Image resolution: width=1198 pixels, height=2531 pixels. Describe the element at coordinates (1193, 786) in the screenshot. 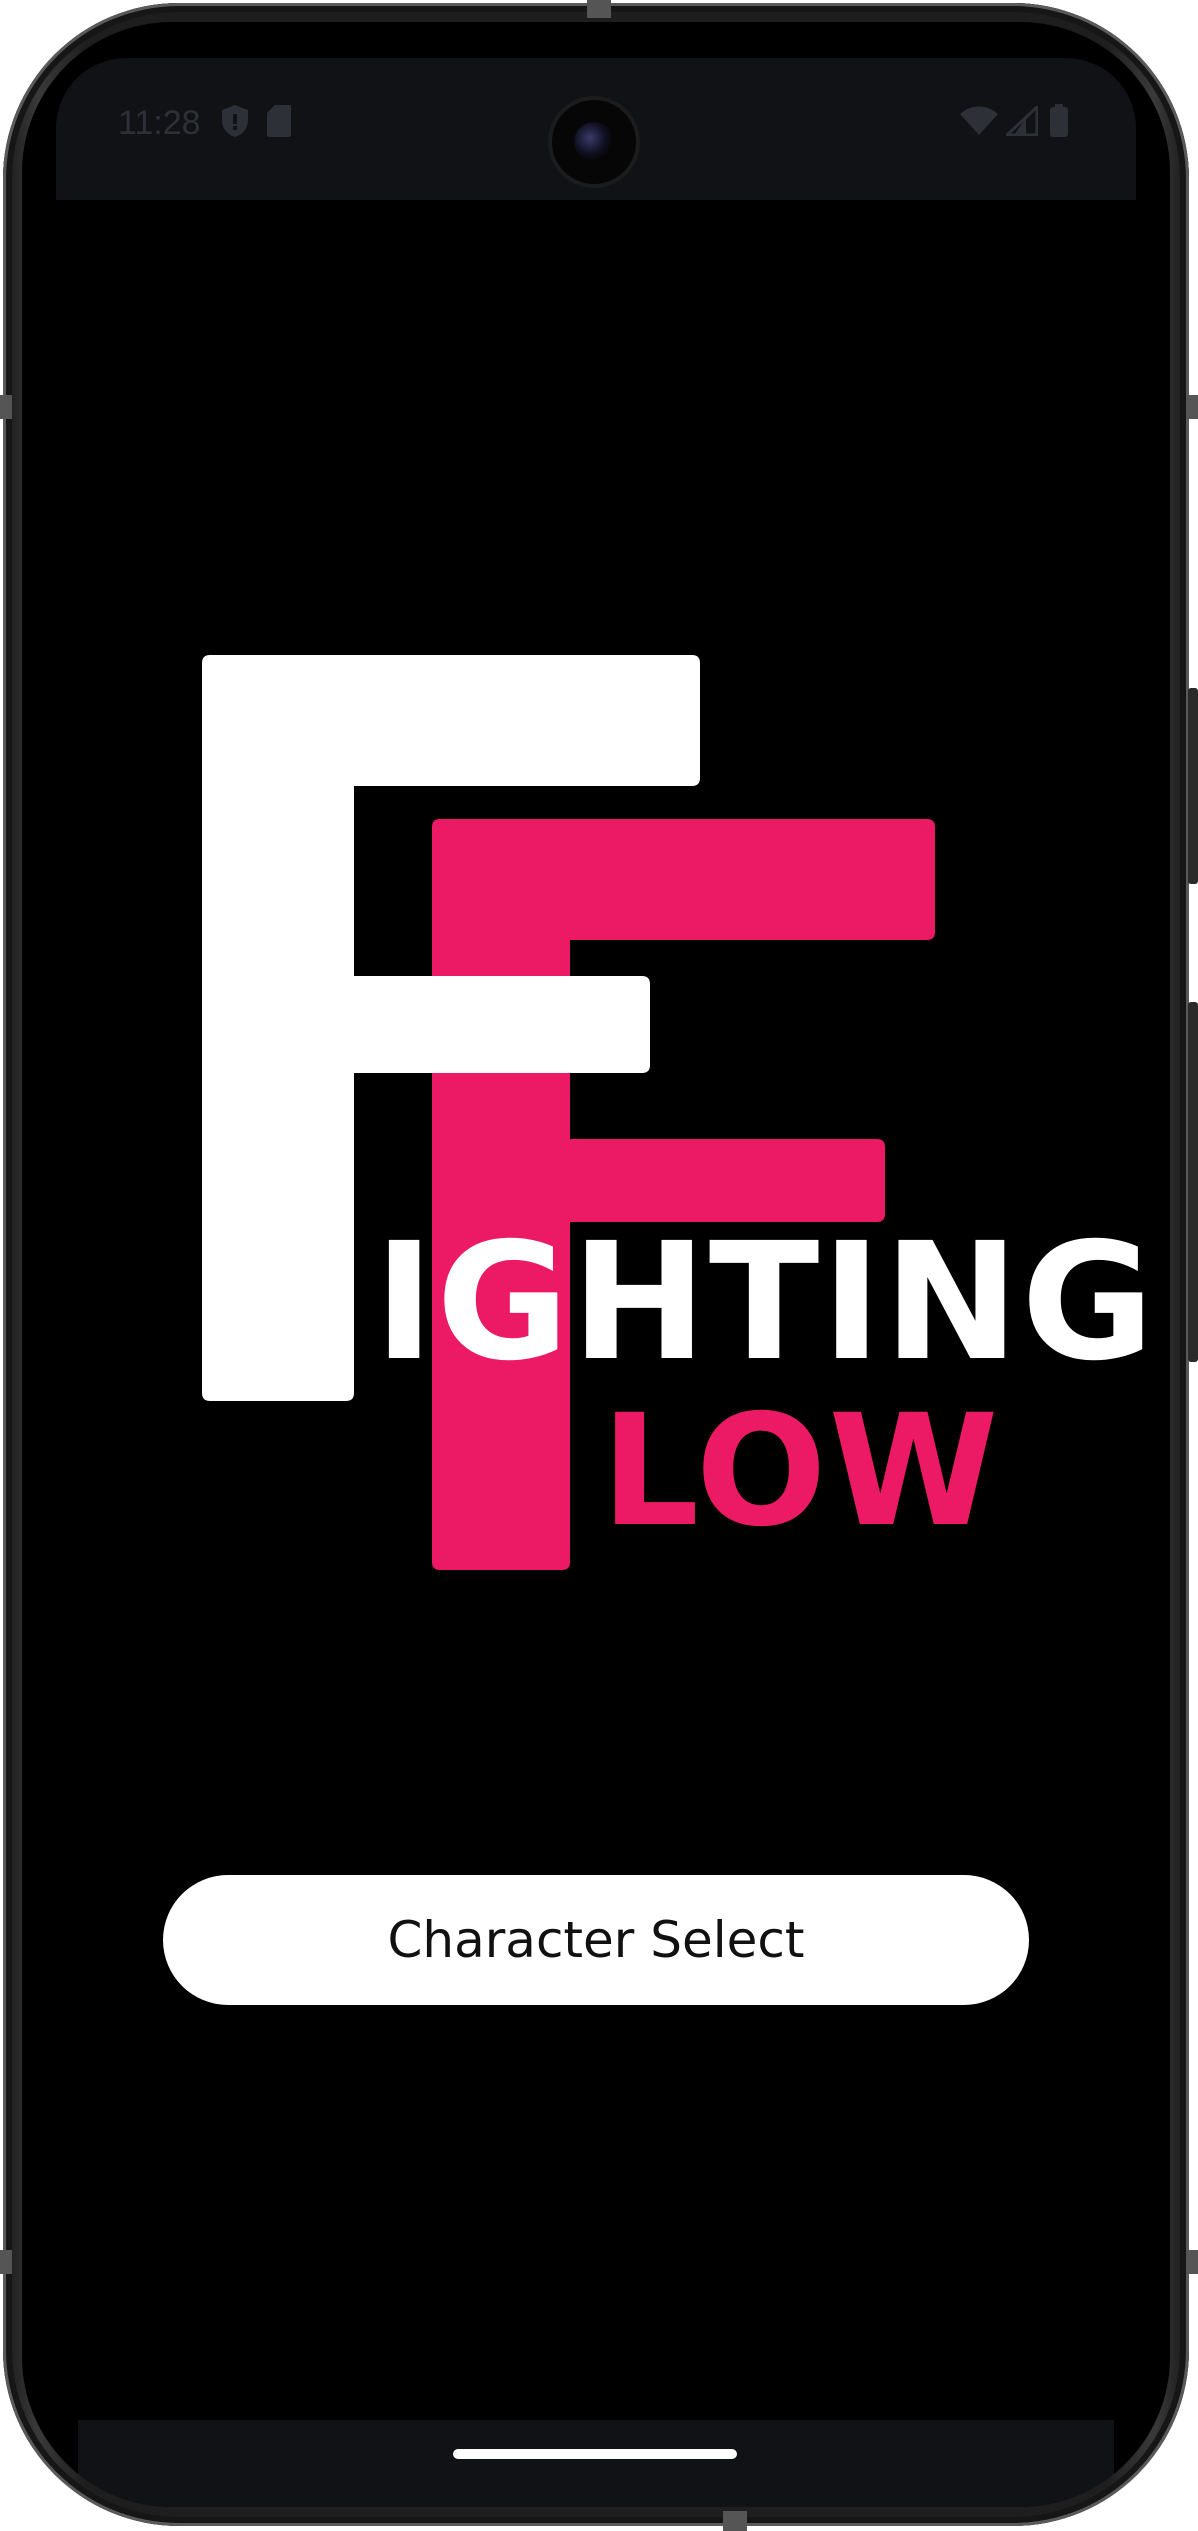

I see `power-button` at that location.